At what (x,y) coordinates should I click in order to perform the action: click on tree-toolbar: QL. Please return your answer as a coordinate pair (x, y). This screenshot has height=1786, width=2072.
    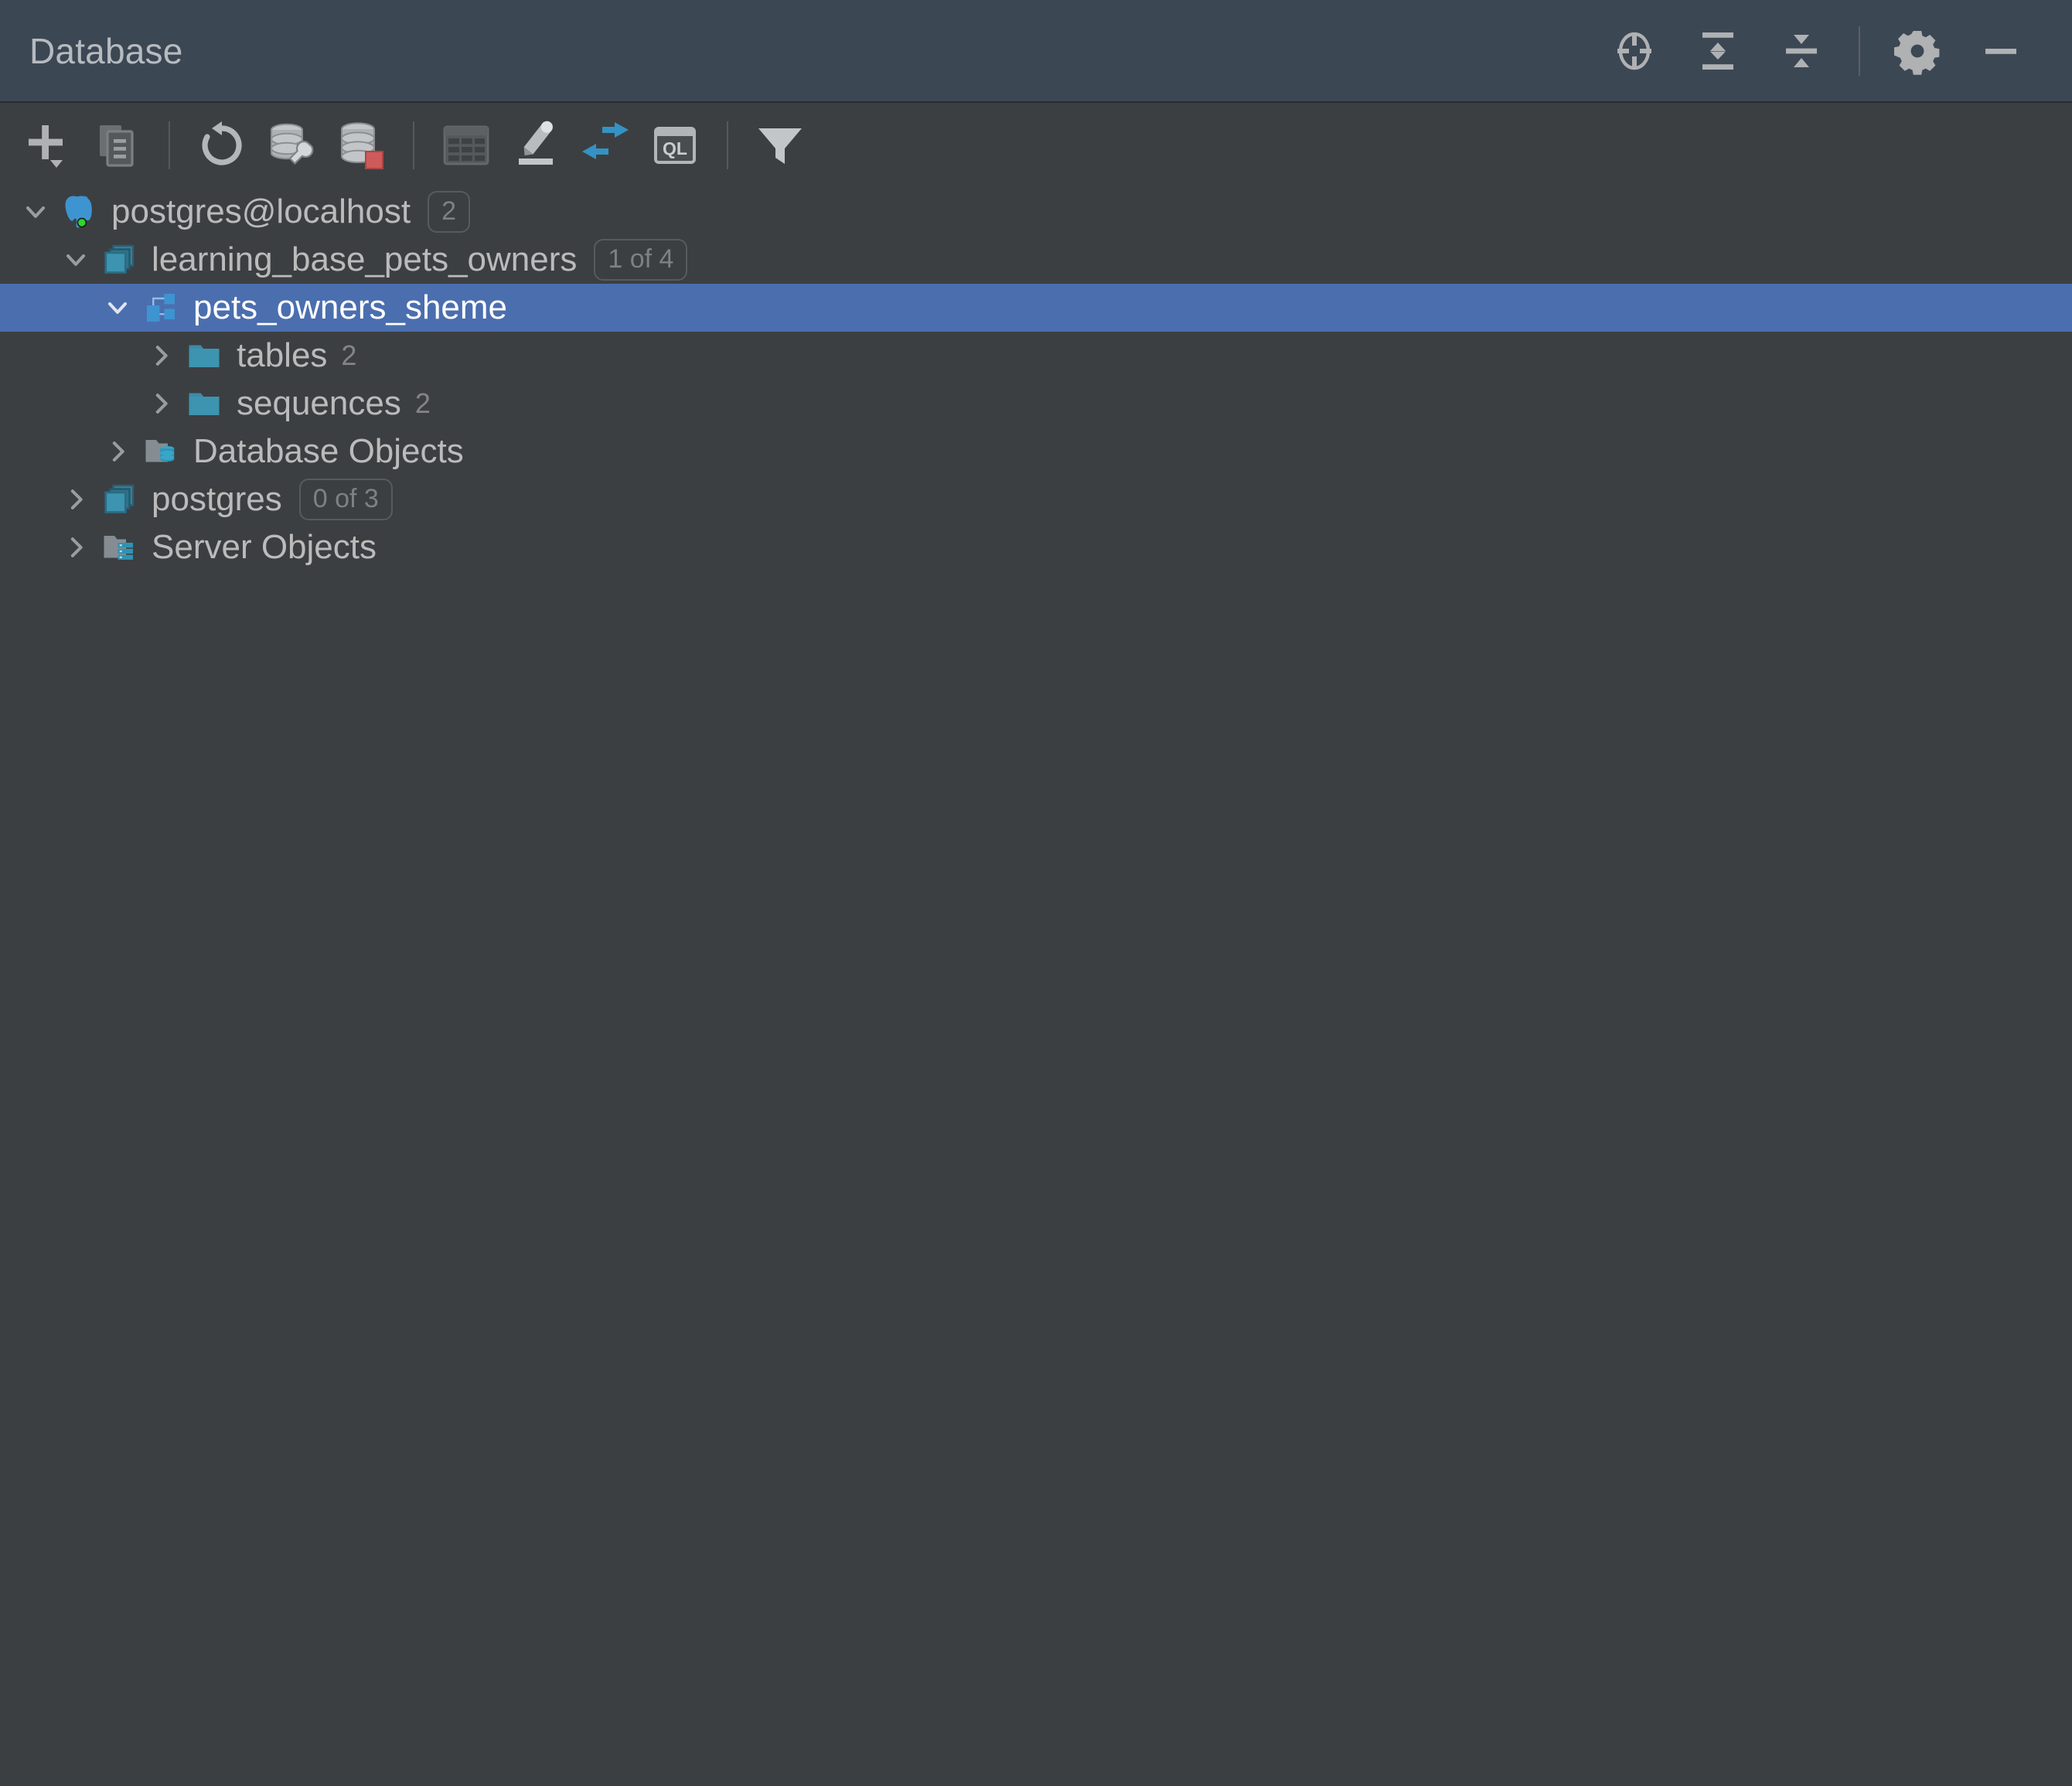
    Looking at the image, I should click on (1036, 145).